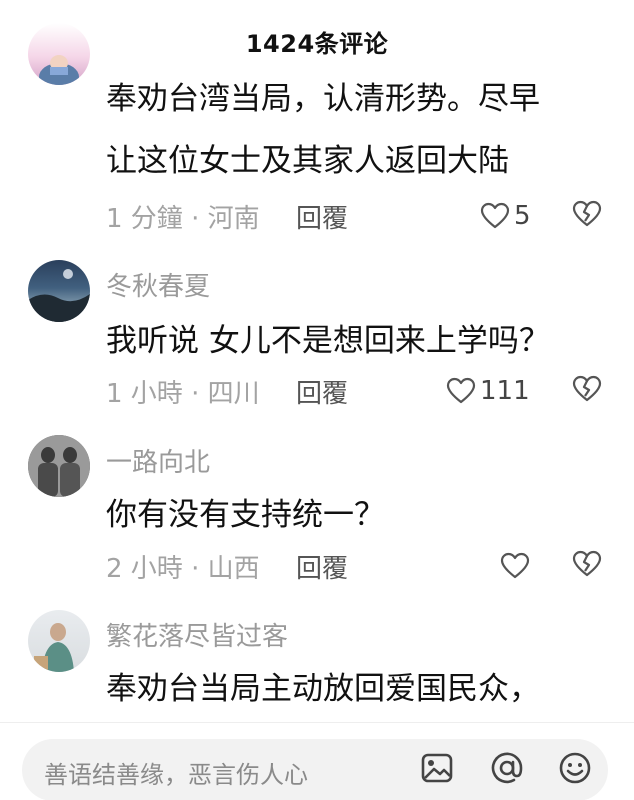 The image size is (634, 800). What do you see at coordinates (361, 218) in the screenshot?
I see `comment-meta: 1 分鐘 · 河南 回覆 5` at bounding box center [361, 218].